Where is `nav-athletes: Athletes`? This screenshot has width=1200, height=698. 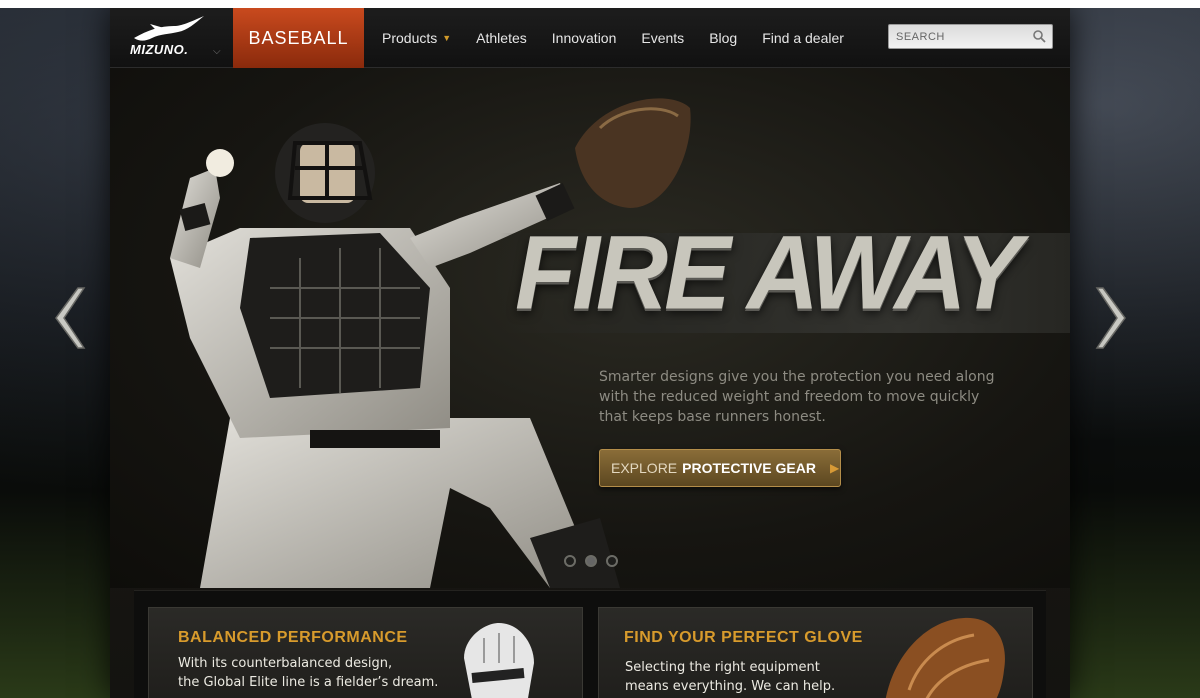 nav-athletes: Athletes is located at coordinates (501, 38).